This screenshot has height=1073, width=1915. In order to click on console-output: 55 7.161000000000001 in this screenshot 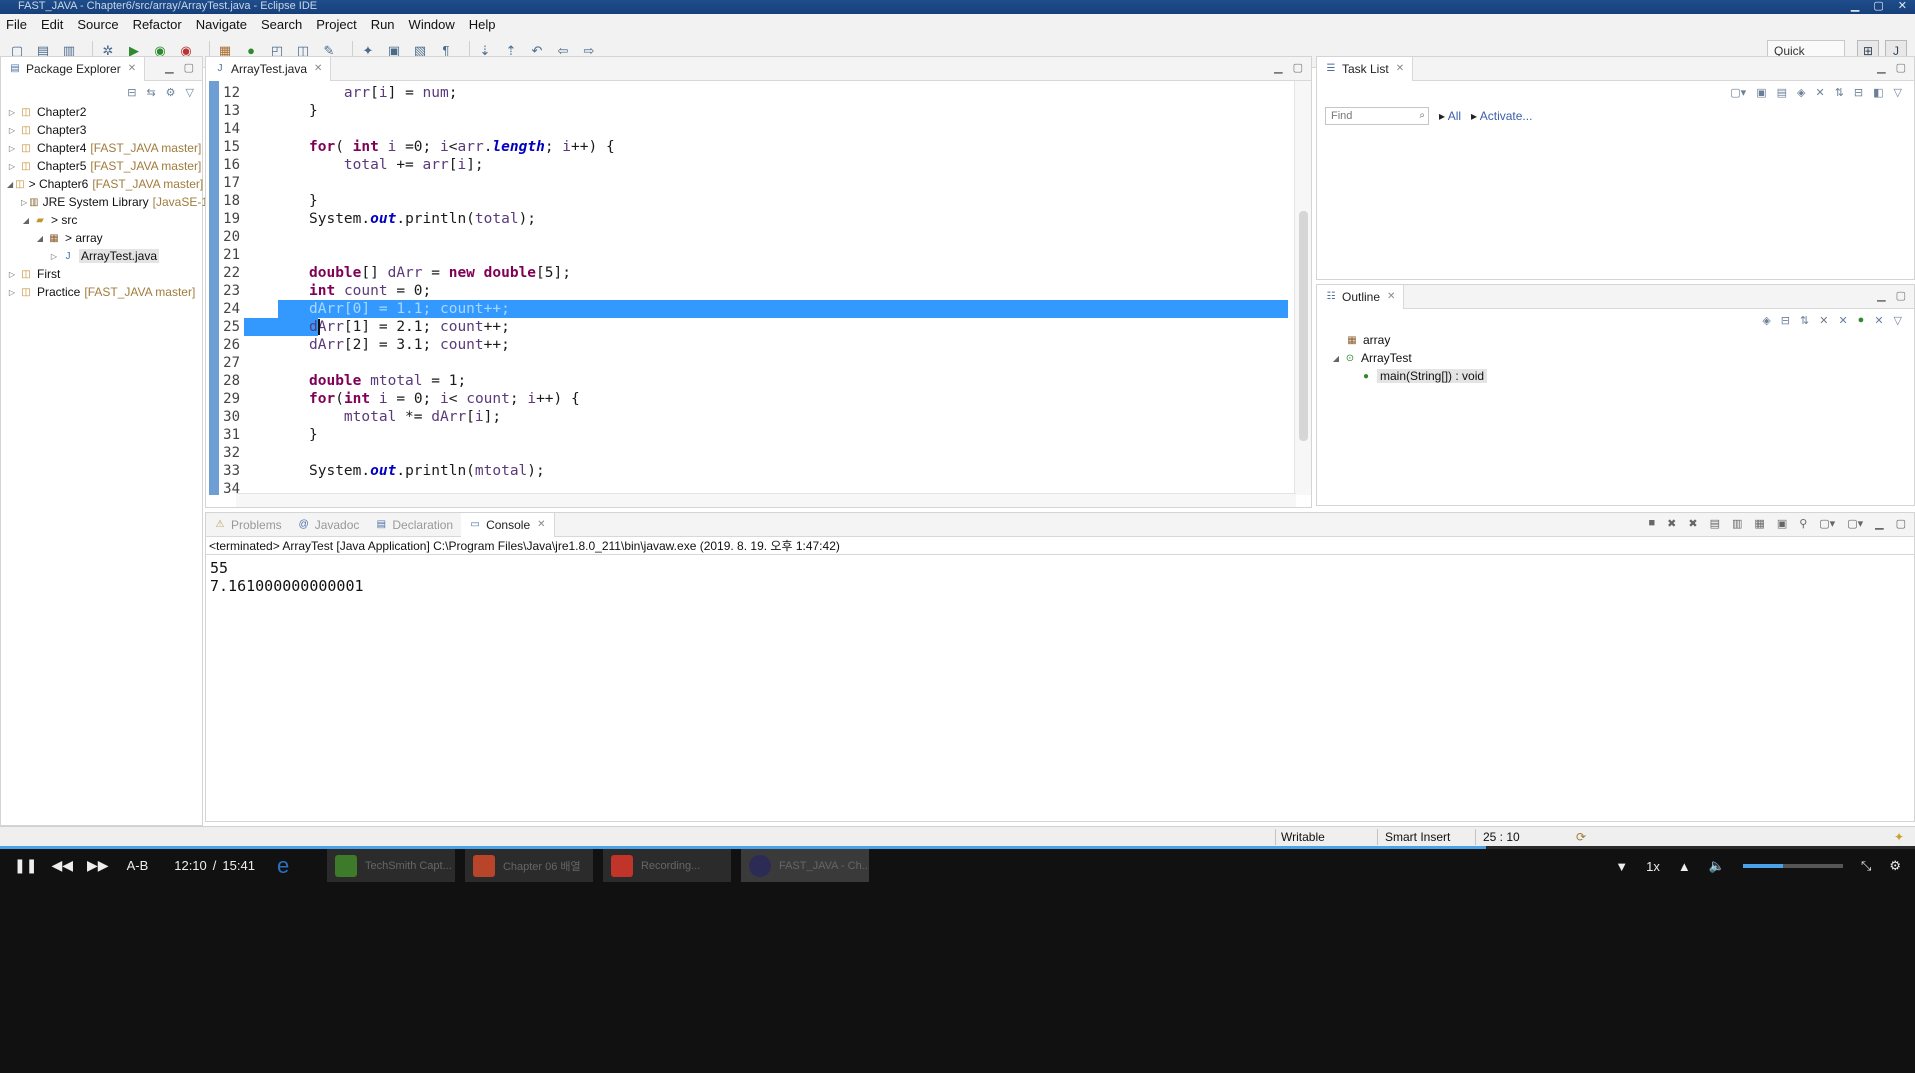, I will do `click(1060, 575)`.